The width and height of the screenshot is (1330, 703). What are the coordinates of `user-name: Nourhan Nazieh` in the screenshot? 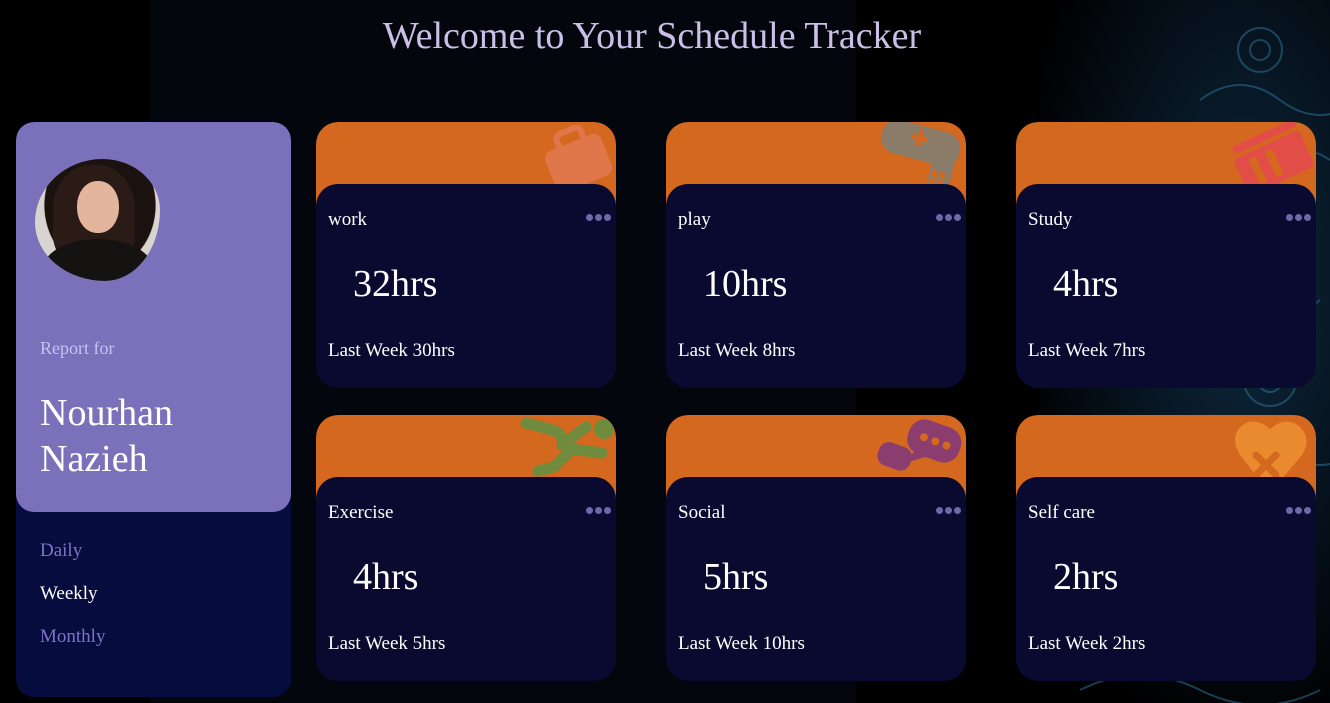 It's located at (106, 436).